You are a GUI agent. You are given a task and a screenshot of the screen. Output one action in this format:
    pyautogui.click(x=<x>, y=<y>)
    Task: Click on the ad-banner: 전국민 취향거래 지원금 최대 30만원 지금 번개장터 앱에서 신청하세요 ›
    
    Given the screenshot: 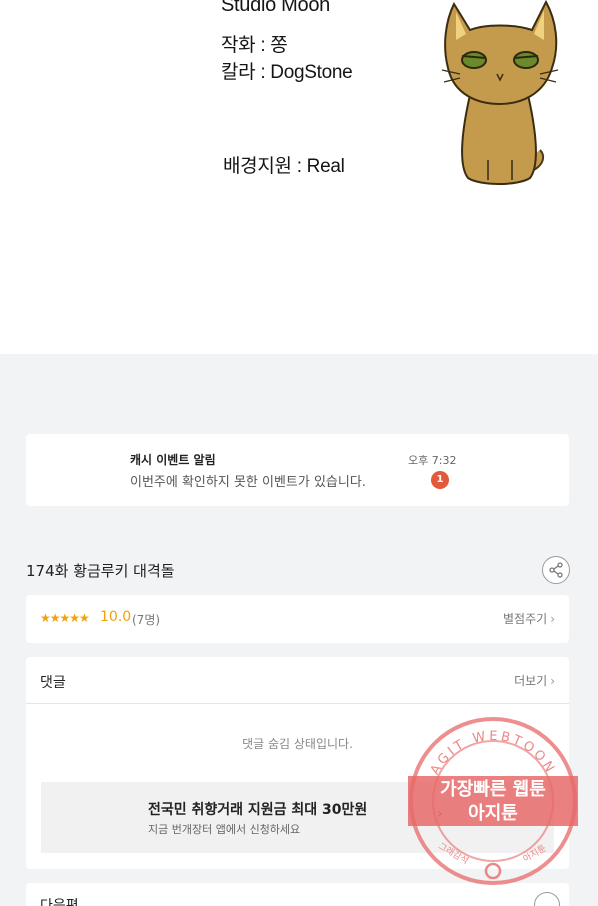 What is the action you would take?
    pyautogui.click(x=297, y=817)
    